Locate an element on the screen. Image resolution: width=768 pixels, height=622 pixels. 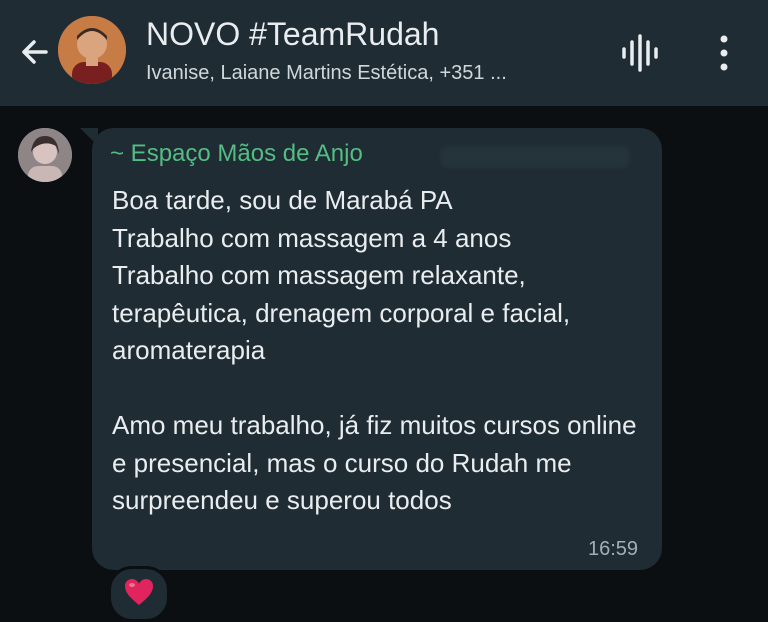
more-options-button is located at coordinates (724, 53).